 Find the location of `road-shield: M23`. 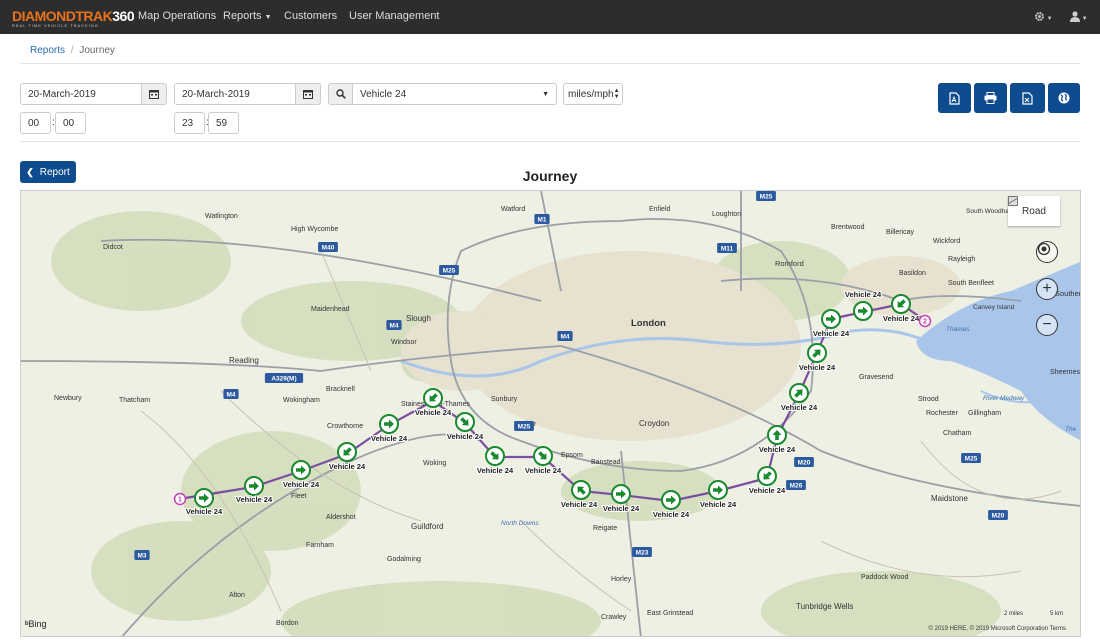

road-shield: M23 is located at coordinates (642, 552).